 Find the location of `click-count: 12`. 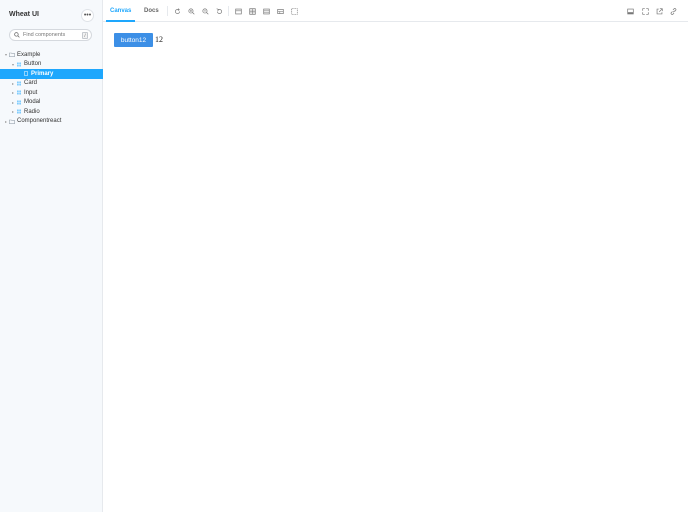

click-count: 12 is located at coordinates (159, 39).